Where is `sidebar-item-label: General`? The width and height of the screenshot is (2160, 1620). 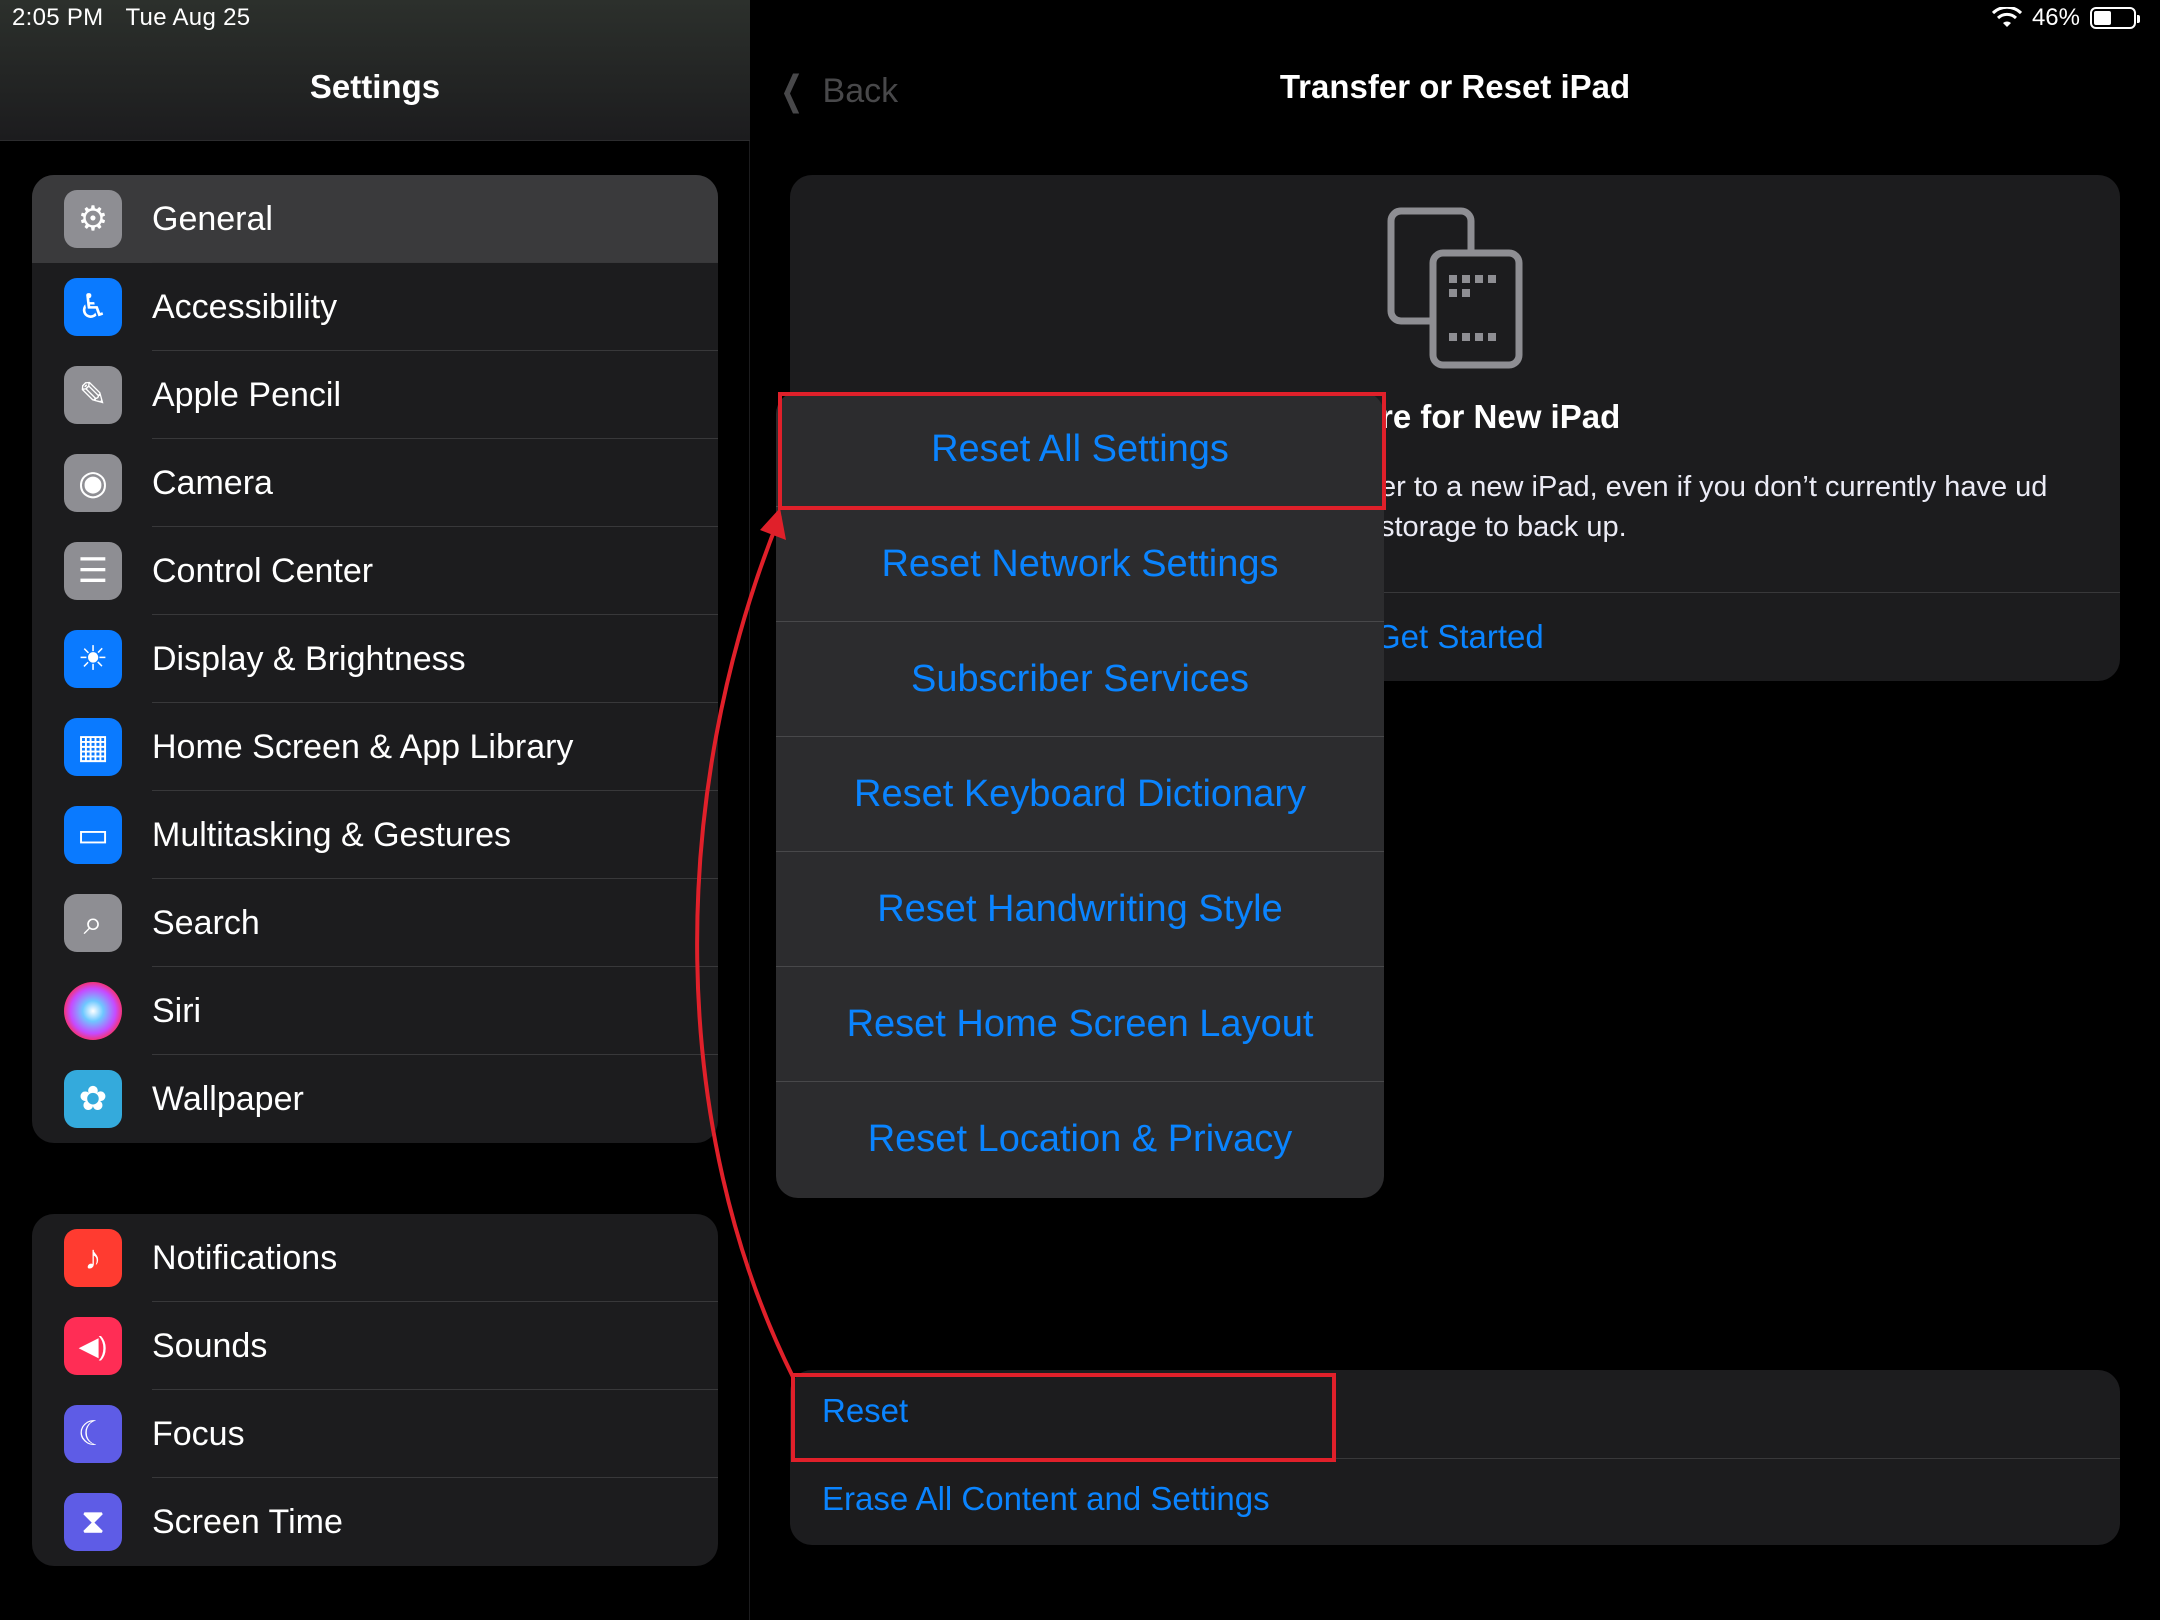
sidebar-item-label: General is located at coordinates (212, 218).